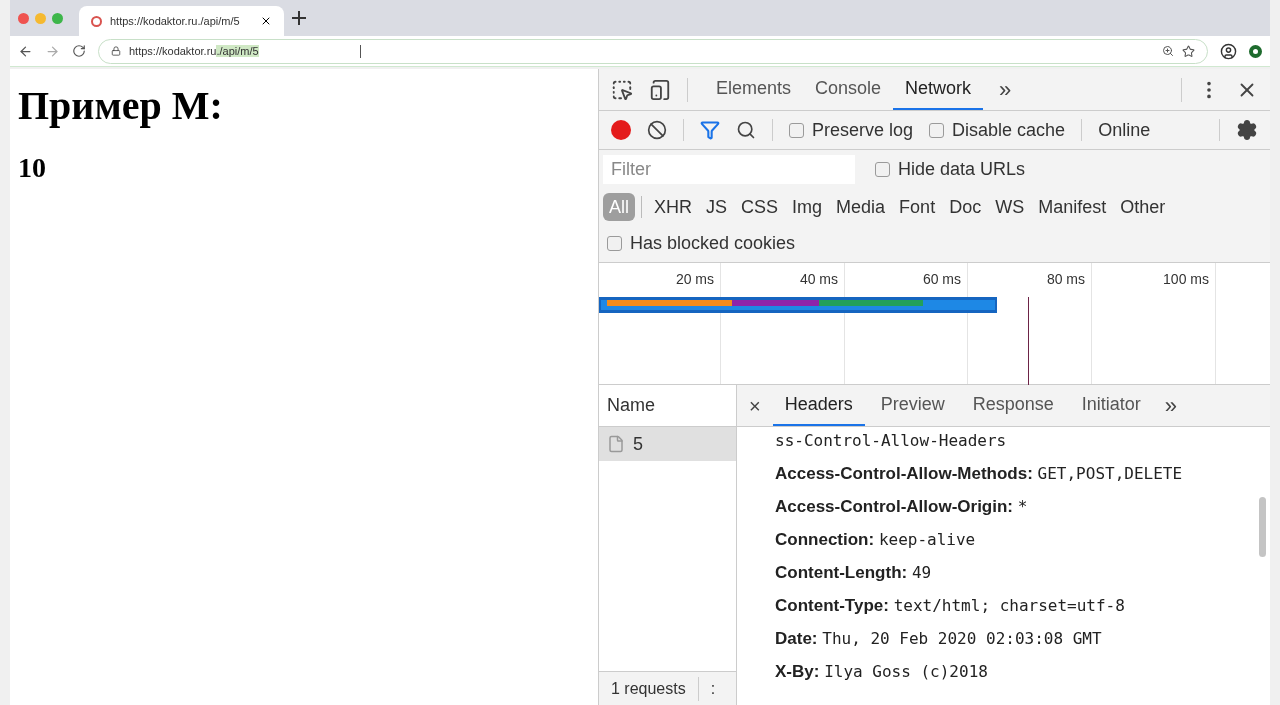  I want to click on devtools-tab: Console, so click(848, 89).